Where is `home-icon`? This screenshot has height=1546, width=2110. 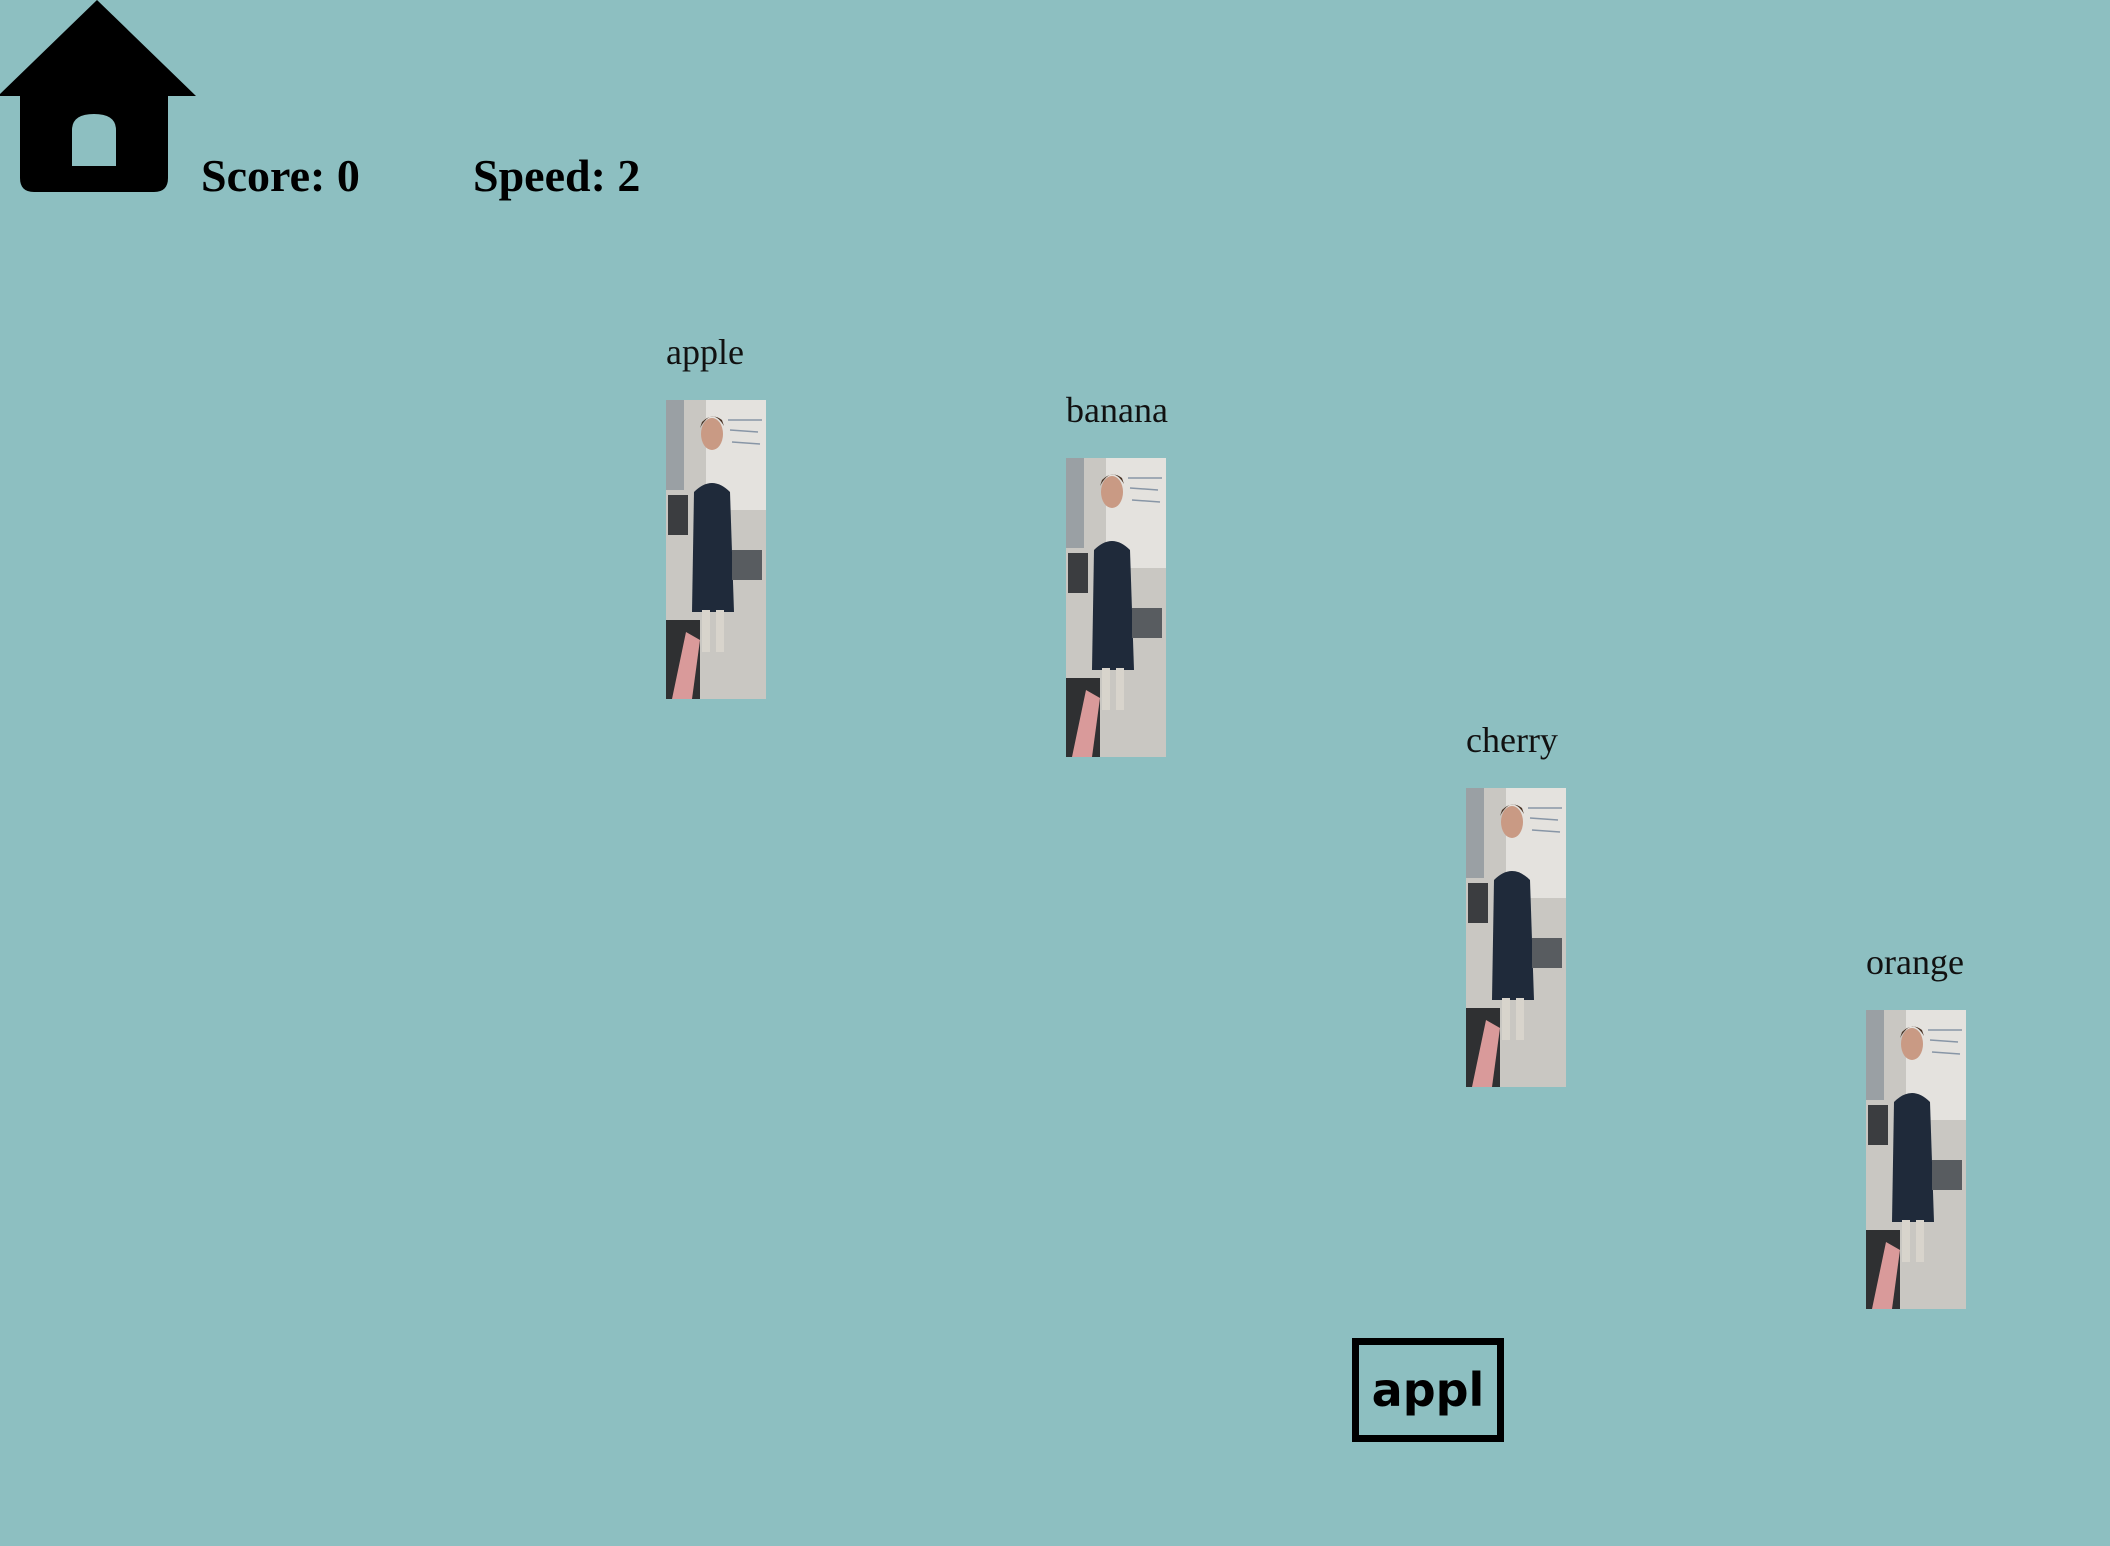 home-icon is located at coordinates (98, 97).